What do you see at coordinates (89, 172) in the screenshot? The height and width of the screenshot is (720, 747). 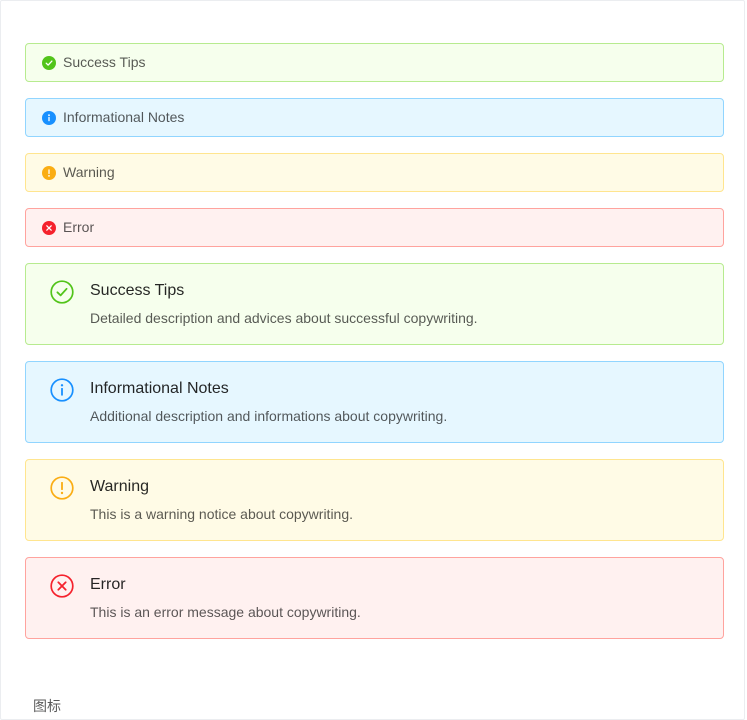 I see `alert-message: Warning` at bounding box center [89, 172].